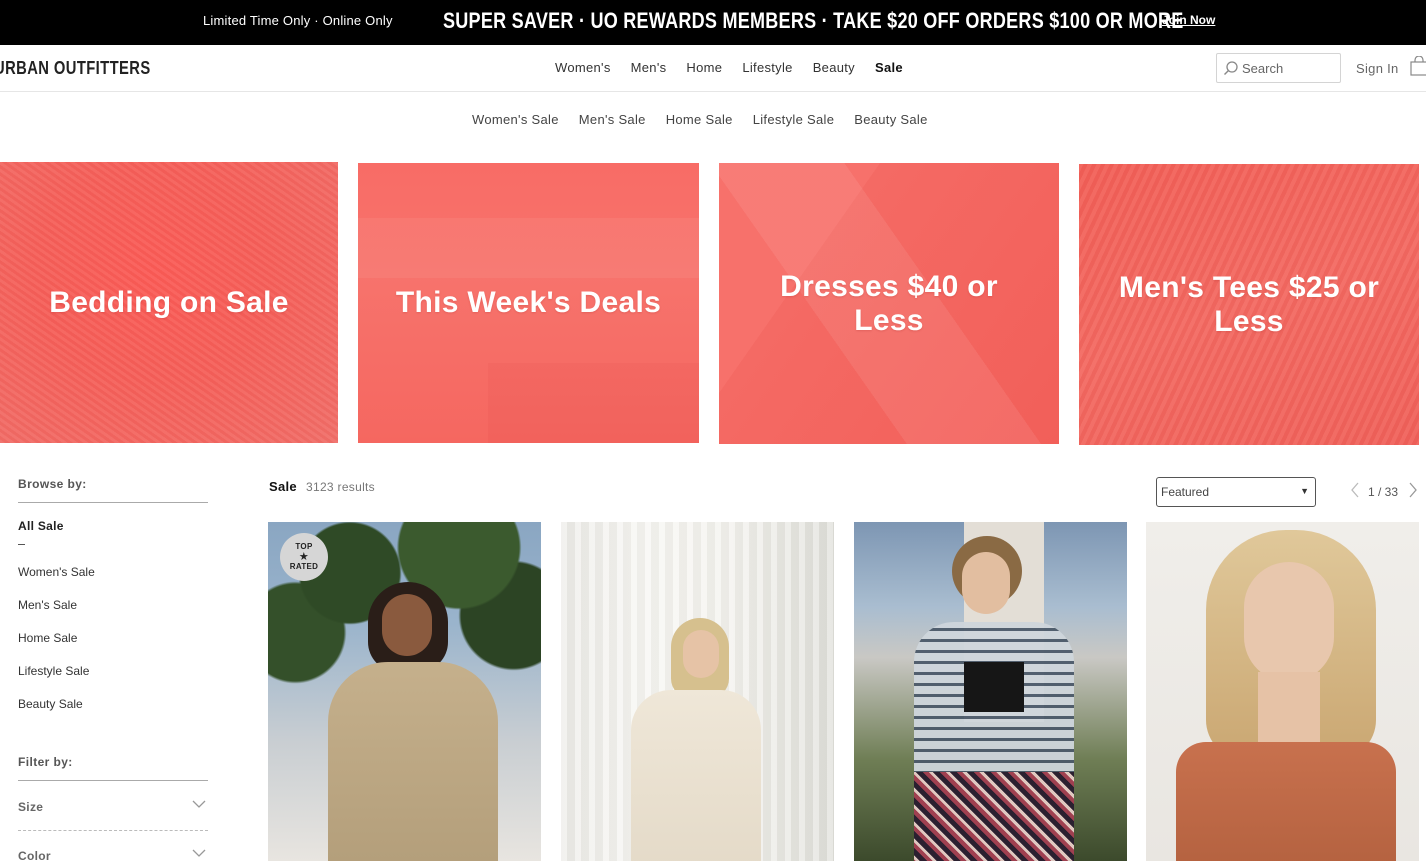 This screenshot has width=1426, height=861. Describe the element at coordinates (31, 807) in the screenshot. I see `filter-size-label: Size` at that location.